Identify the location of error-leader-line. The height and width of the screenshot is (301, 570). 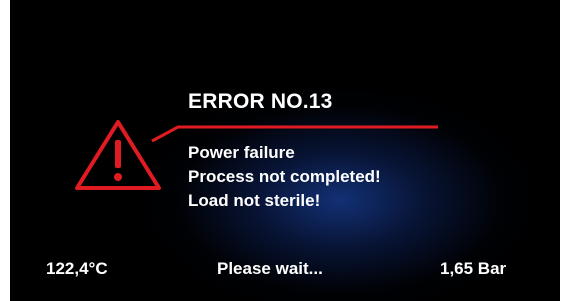
(294, 134).